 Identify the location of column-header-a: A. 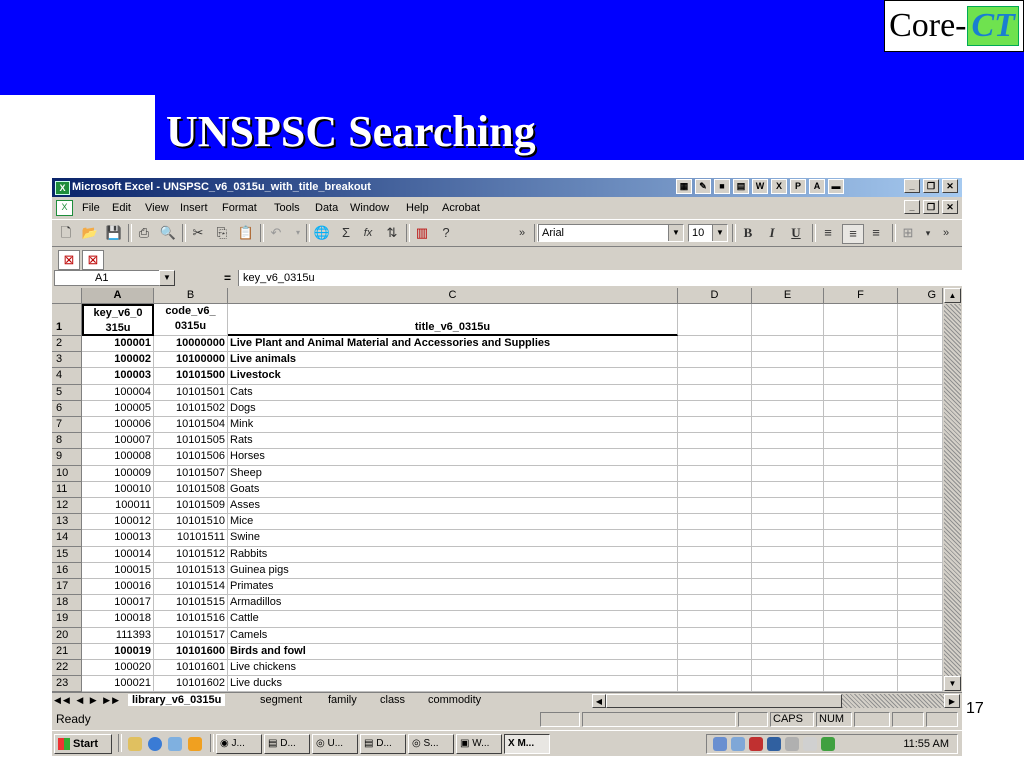
(118, 296).